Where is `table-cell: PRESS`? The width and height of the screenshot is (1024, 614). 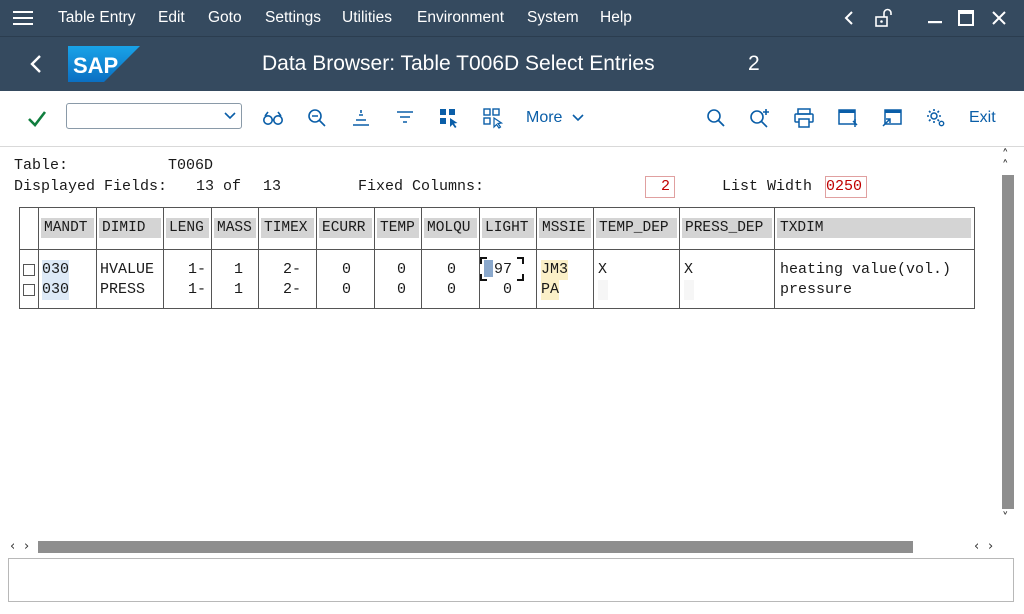 table-cell: PRESS is located at coordinates (122, 290).